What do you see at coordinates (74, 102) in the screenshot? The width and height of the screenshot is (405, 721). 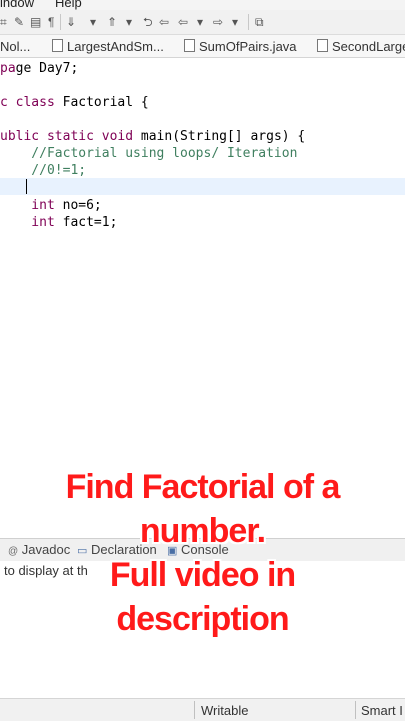 I see `code-line-class: c class Factorial {` at bounding box center [74, 102].